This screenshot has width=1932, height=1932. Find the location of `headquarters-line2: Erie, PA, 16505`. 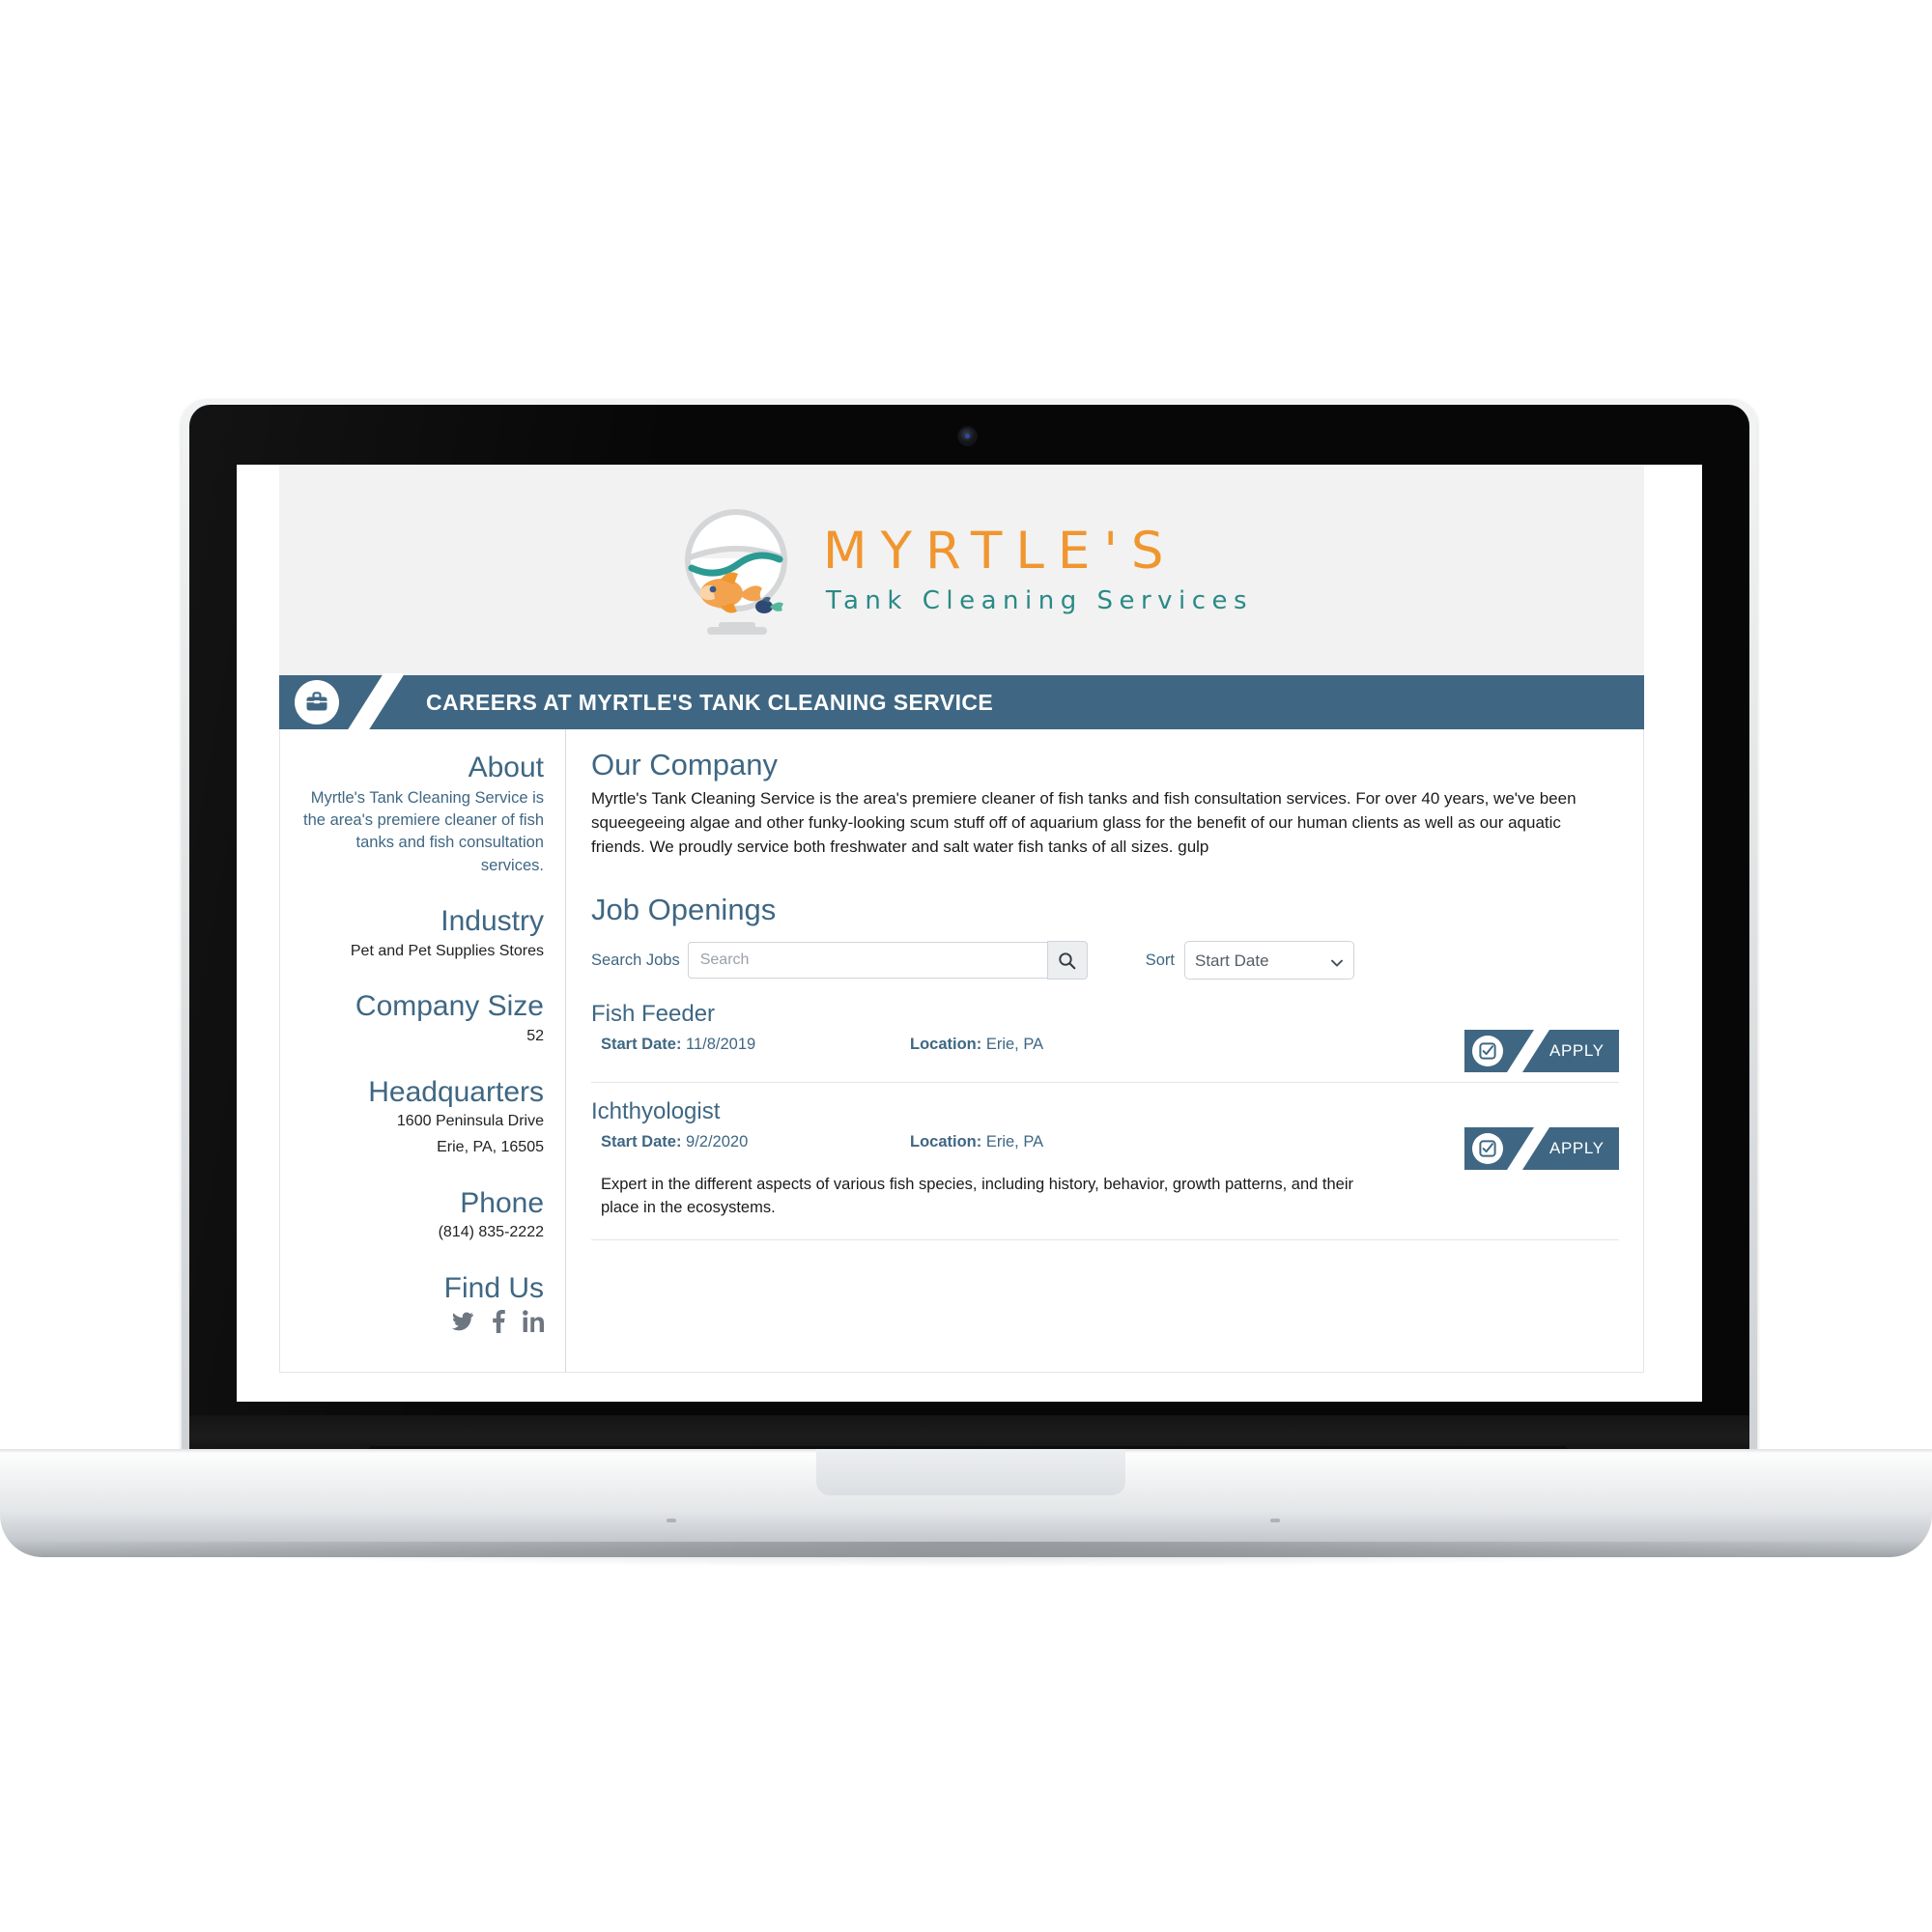

headquarters-line2: Erie, PA, 16505 is located at coordinates (490, 1146).